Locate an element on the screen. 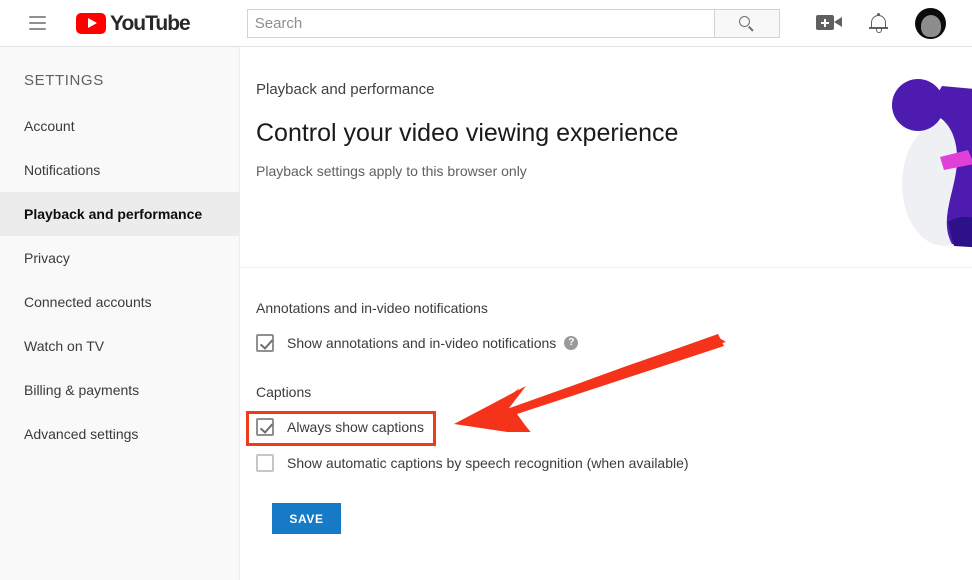  search-button is located at coordinates (746, 23).